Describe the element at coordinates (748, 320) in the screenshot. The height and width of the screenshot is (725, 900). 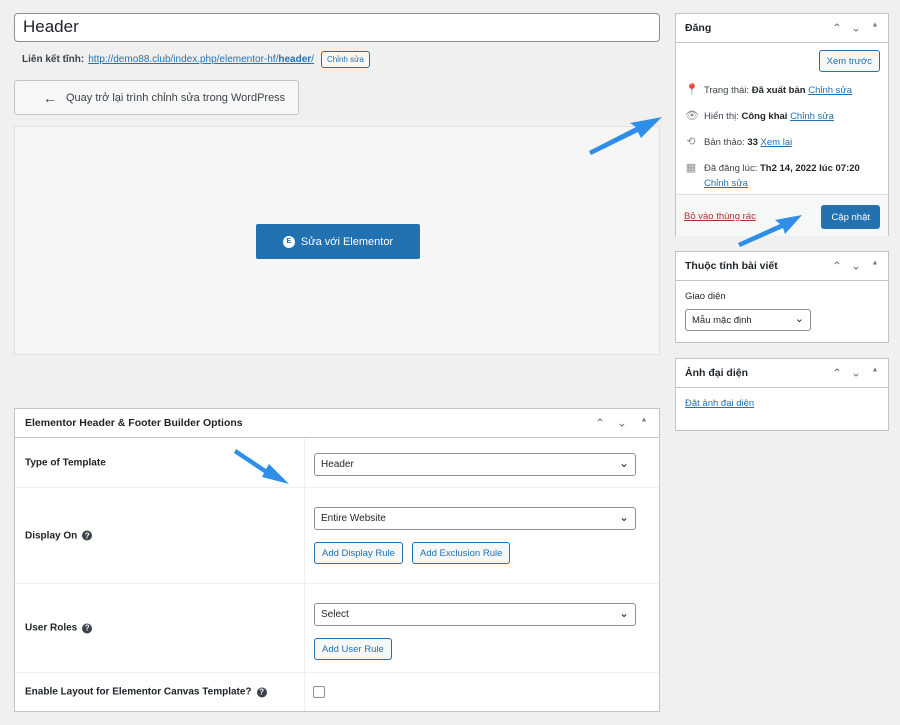
I see `page-template-select: Mẫu mặc định ⌄` at that location.